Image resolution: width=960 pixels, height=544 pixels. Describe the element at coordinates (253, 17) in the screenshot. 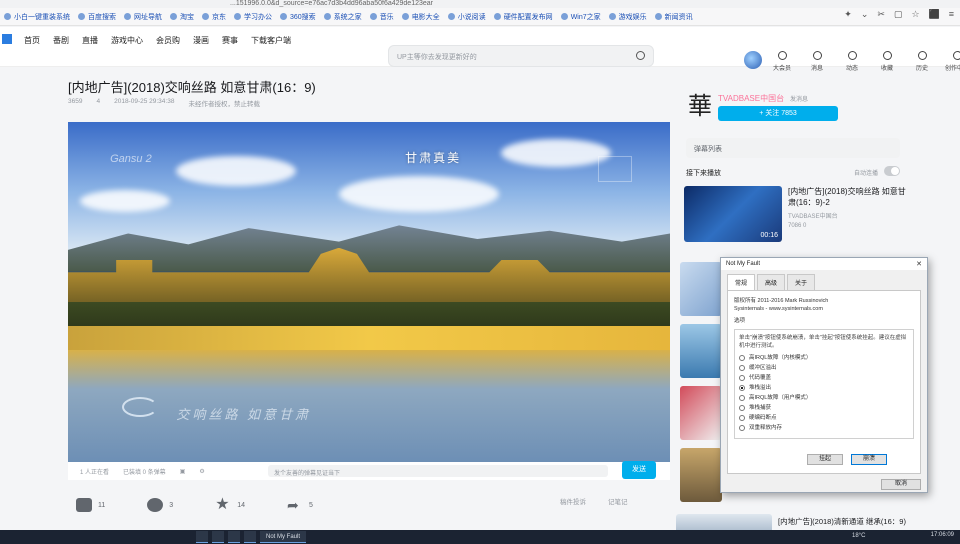

I see `bookmark-item: 学习办公` at that location.